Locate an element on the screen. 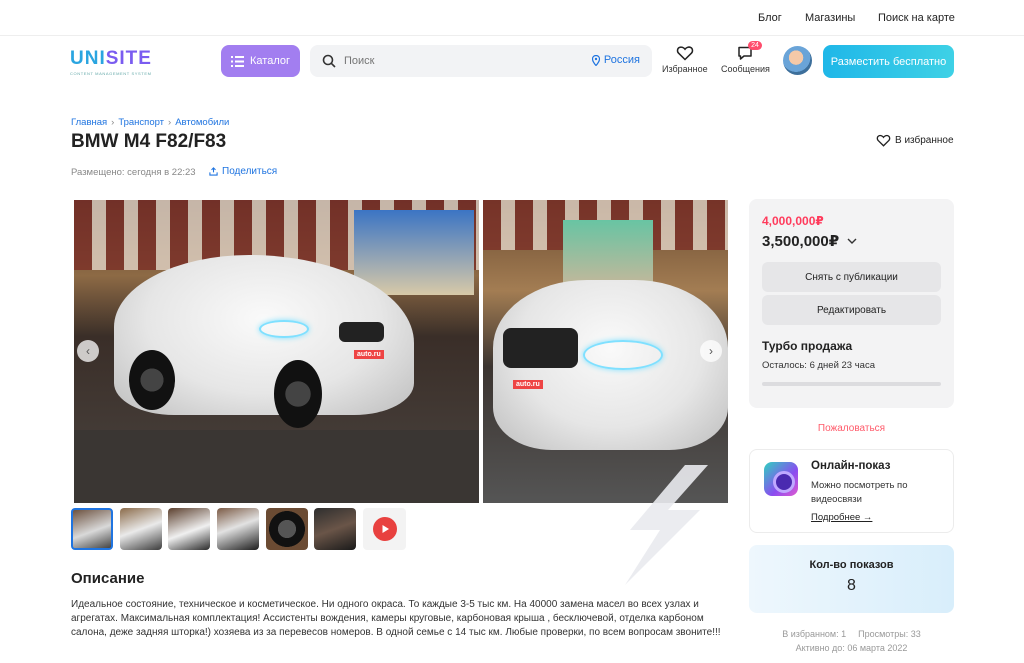  user-avatar is located at coordinates (797, 60).